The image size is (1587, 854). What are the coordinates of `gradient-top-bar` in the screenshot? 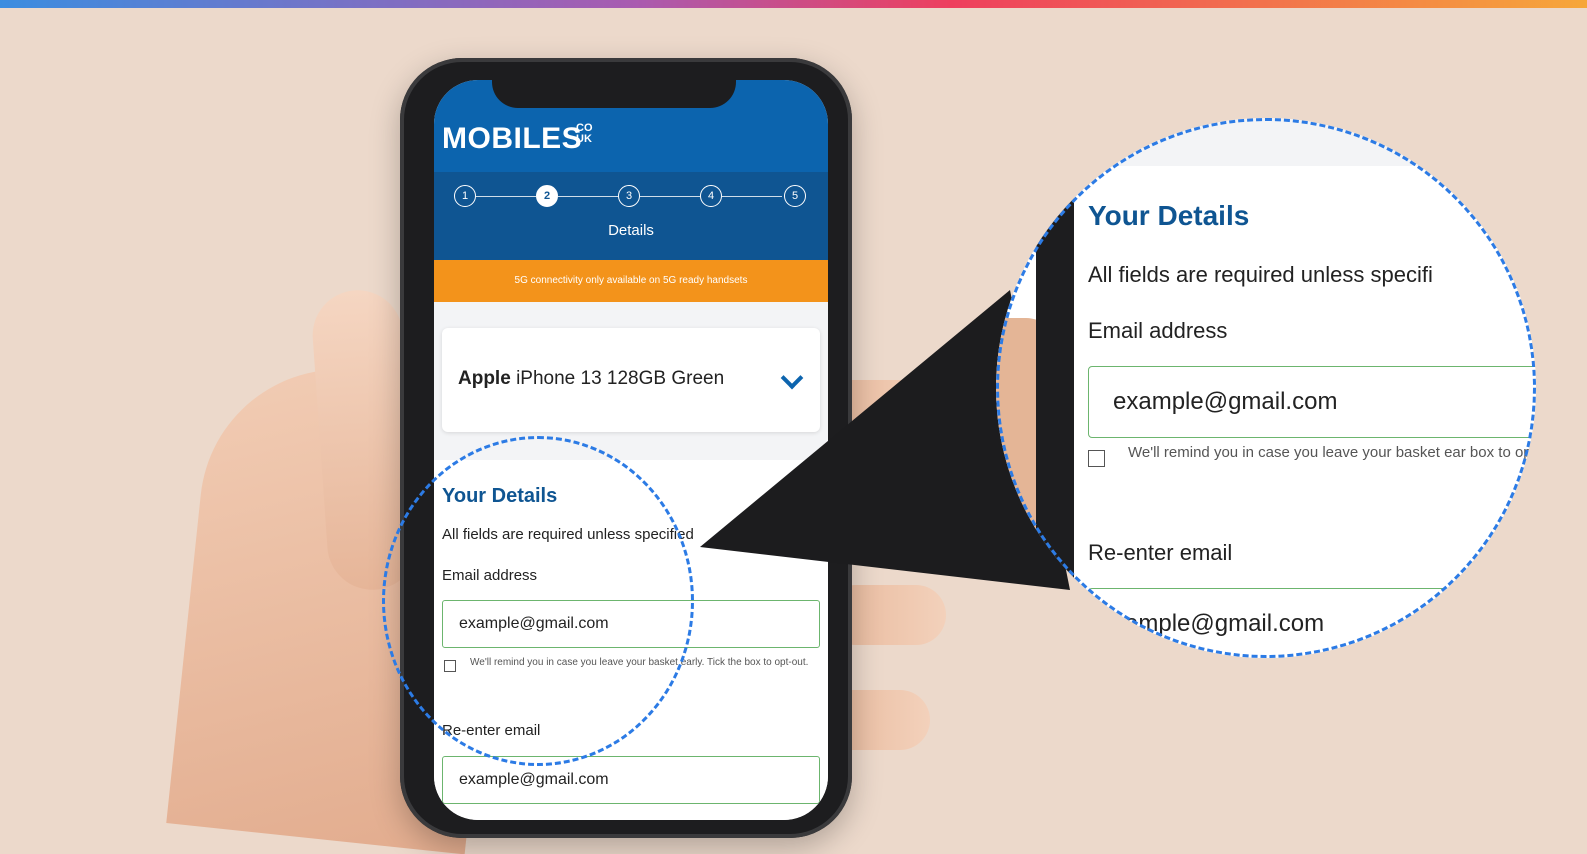 It's located at (793, 4).